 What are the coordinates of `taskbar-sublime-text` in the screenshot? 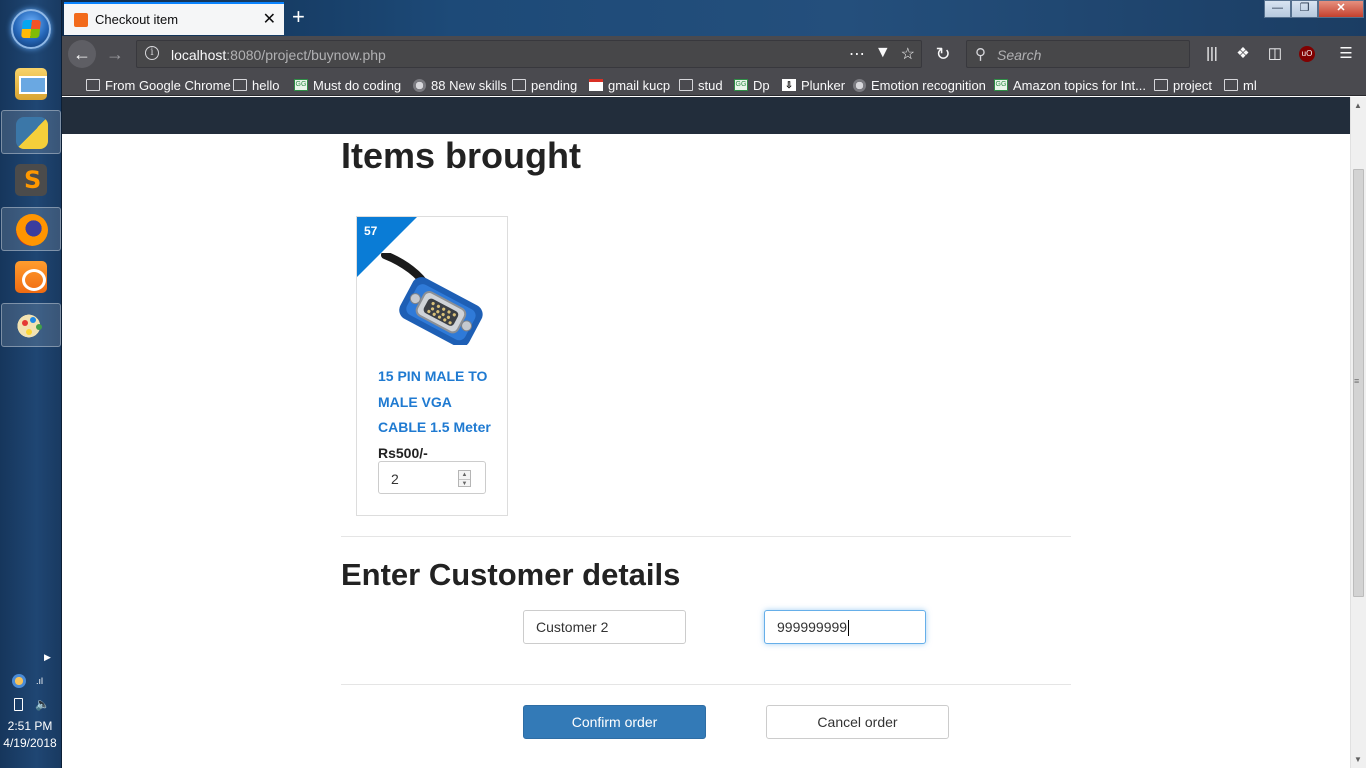 It's located at (31, 180).